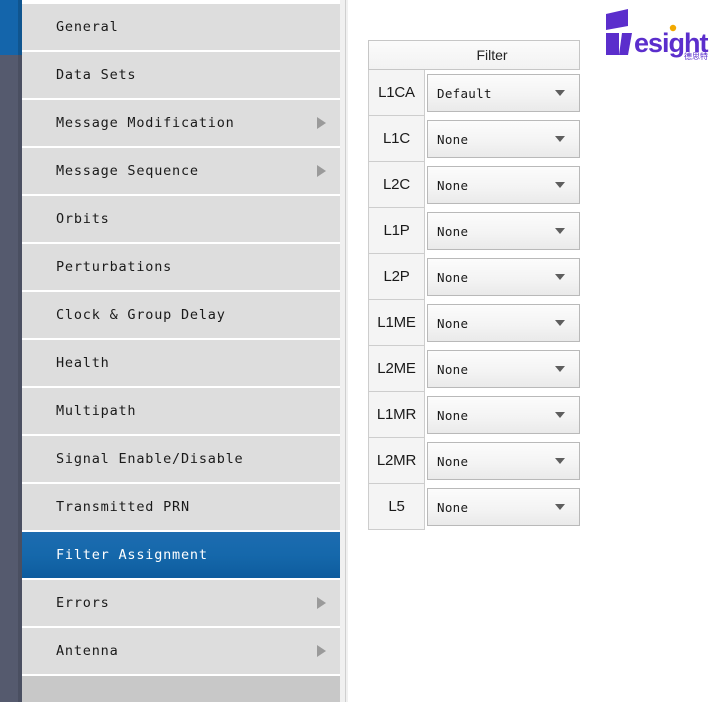 Image resolution: width=720 pixels, height=702 pixels. I want to click on edge-accent-body, so click(9, 378).